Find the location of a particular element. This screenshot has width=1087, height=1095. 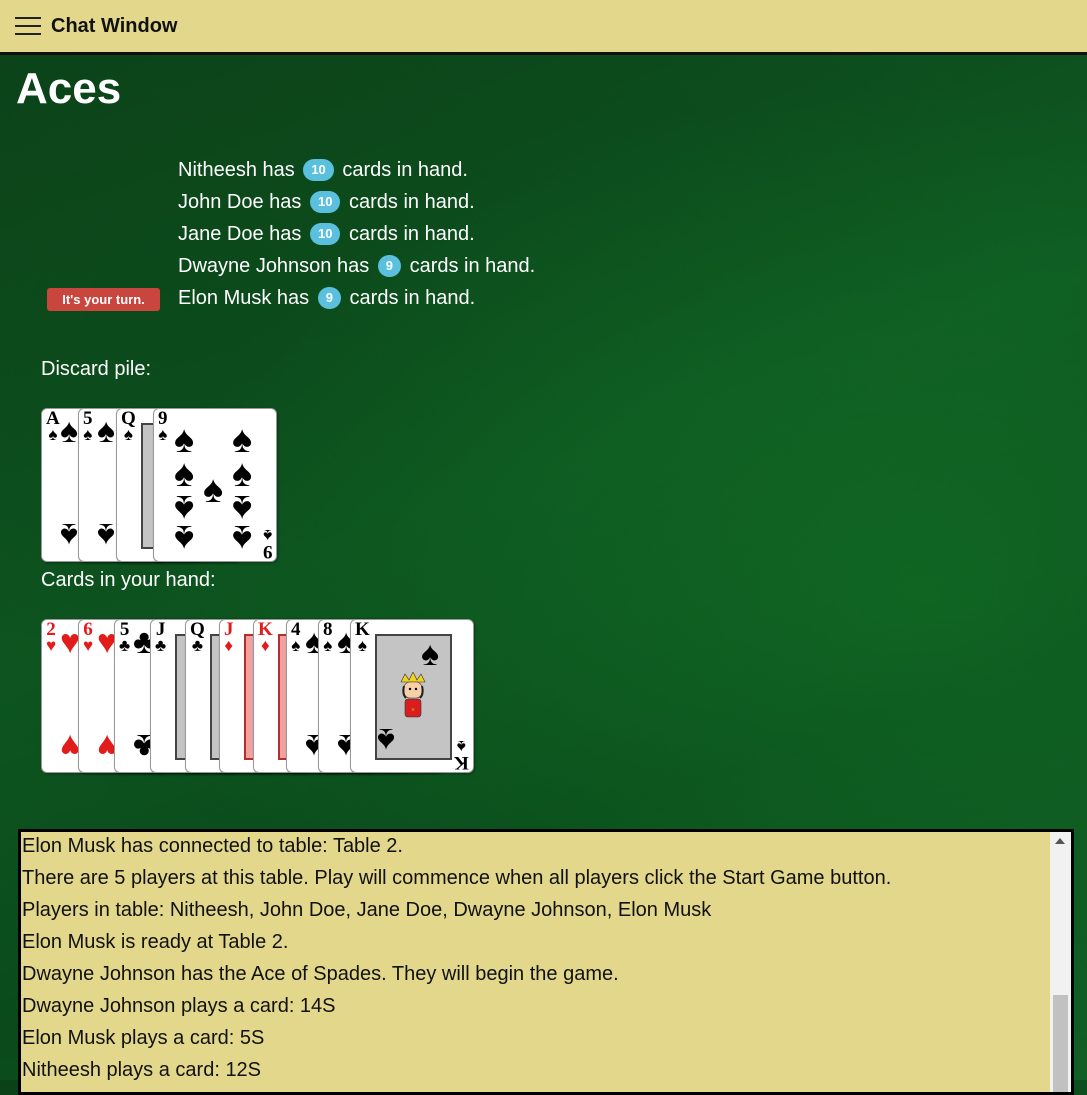

player-text: Jane Doe has is located at coordinates (240, 234).